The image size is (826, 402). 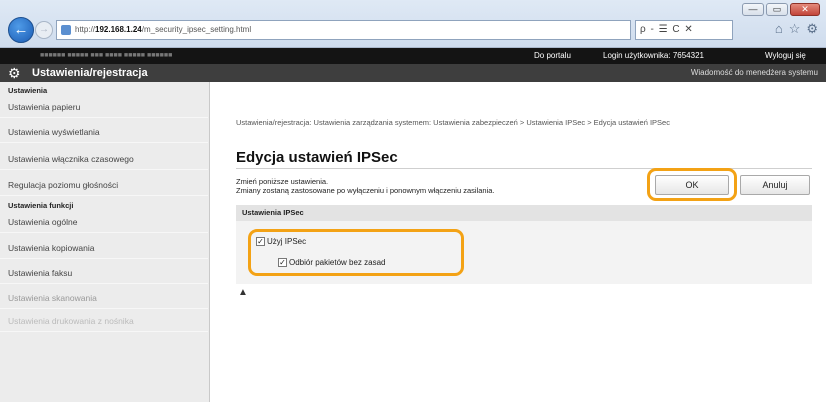 I want to click on page-title: Edycja ustawień IPSec, so click(x=317, y=157).